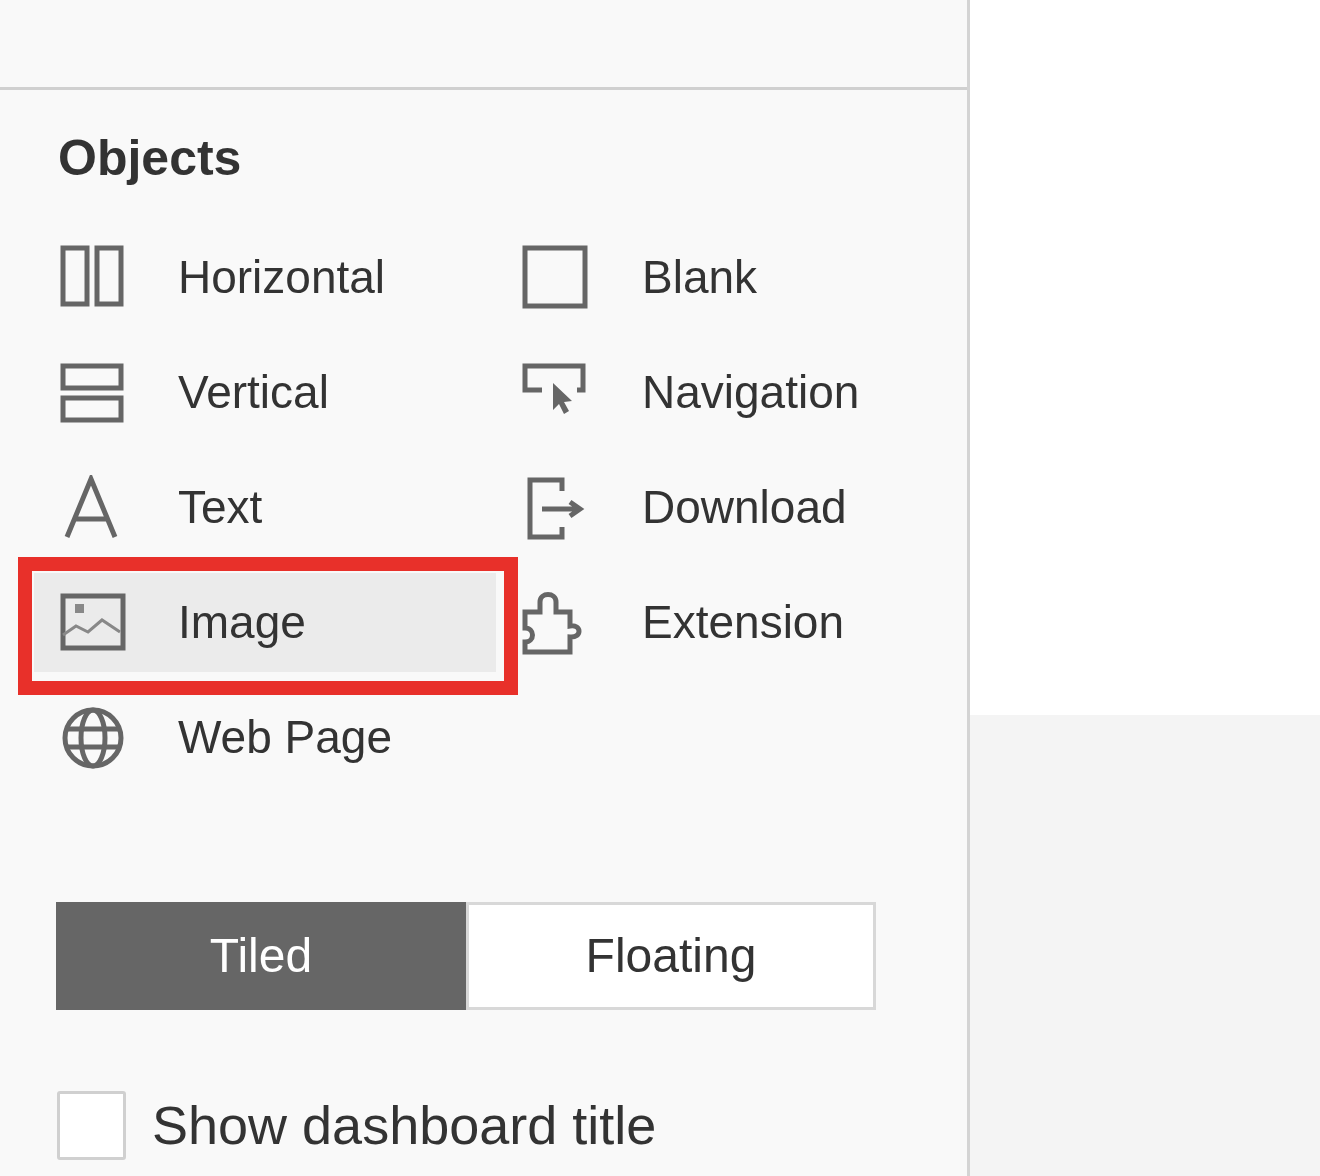  What do you see at coordinates (745, 392) in the screenshot?
I see `object-item: Navigation` at bounding box center [745, 392].